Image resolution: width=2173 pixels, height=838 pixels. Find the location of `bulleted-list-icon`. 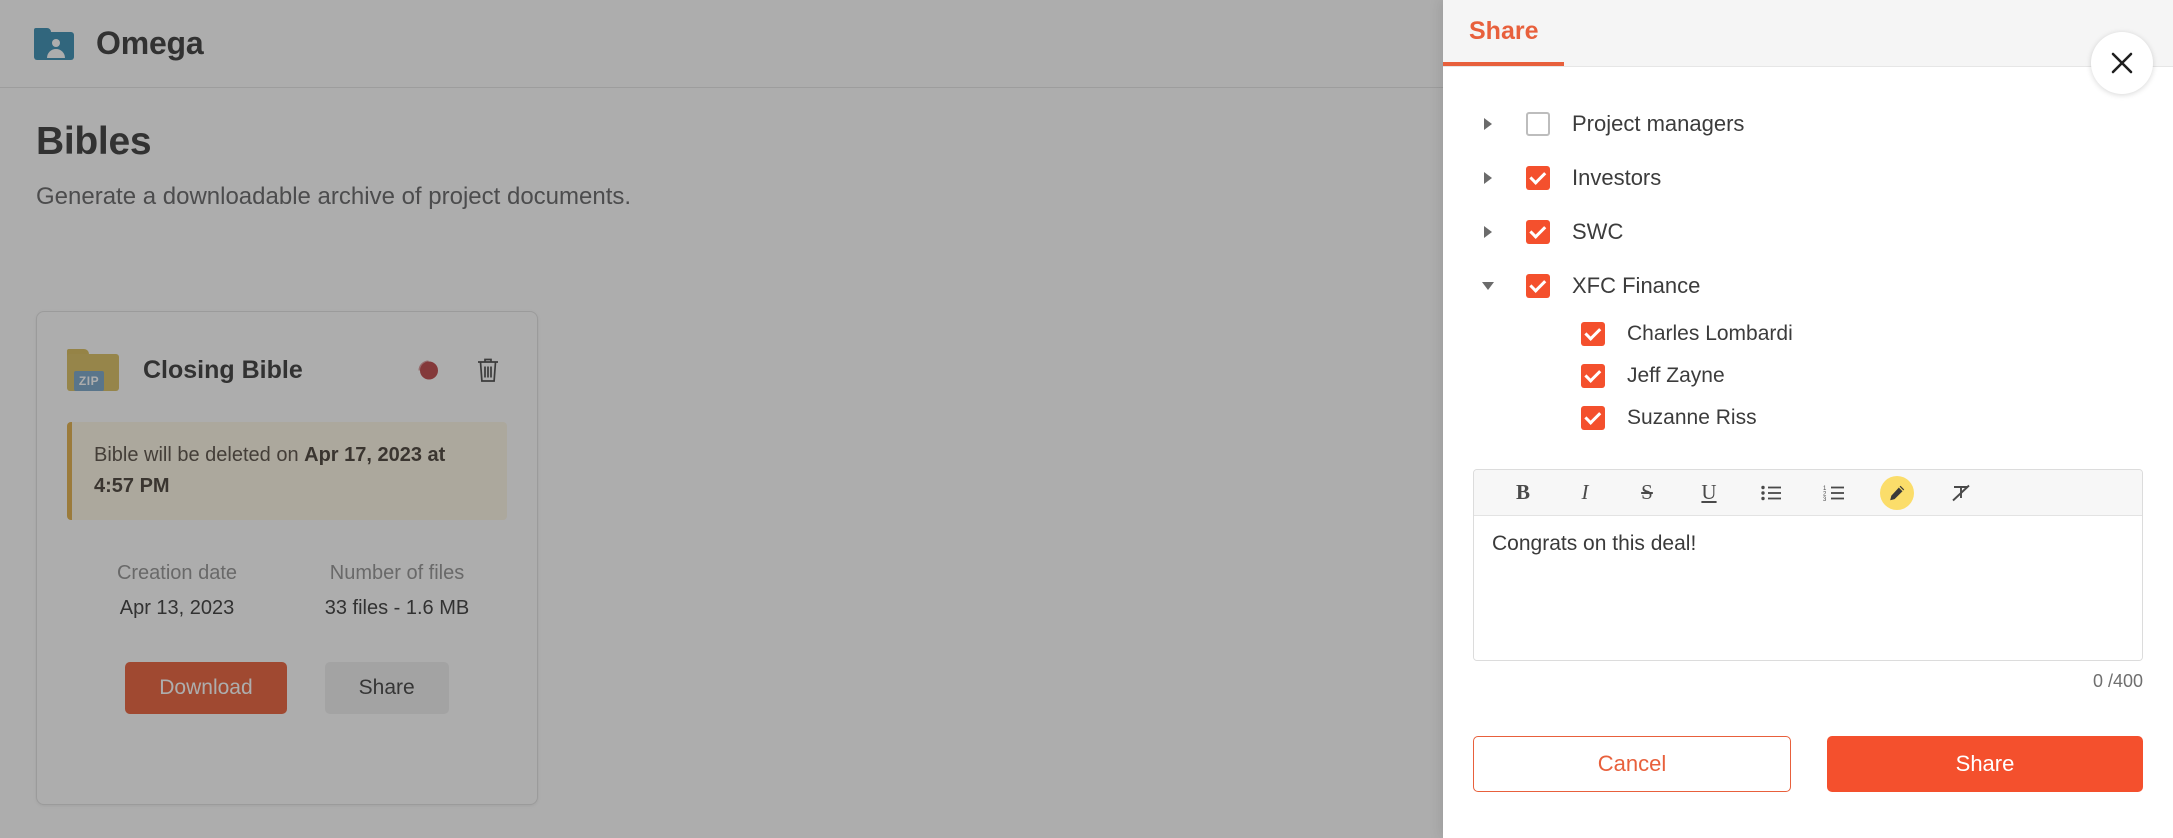

bulleted-list-icon is located at coordinates (1771, 493).